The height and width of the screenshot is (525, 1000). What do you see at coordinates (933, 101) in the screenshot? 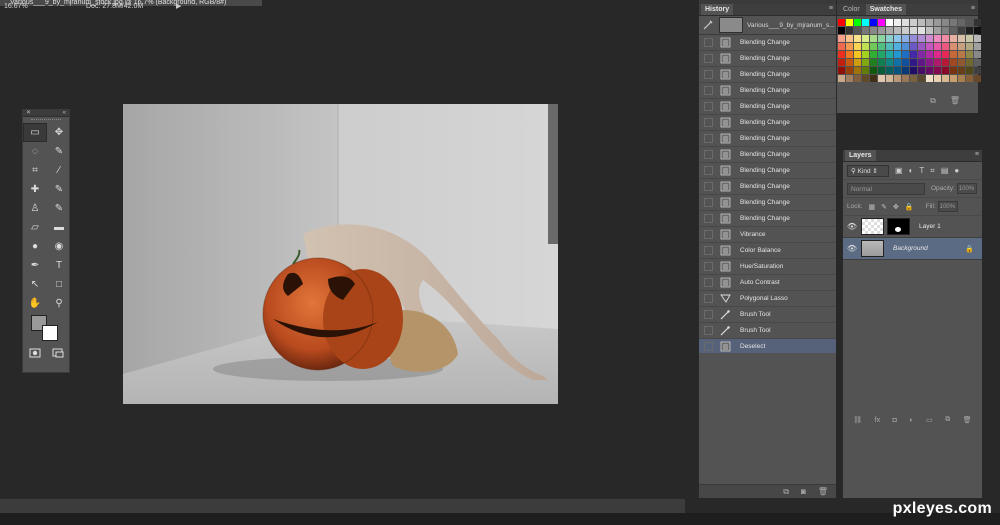
I see `new-swatch-icon: ⧉` at bounding box center [933, 101].